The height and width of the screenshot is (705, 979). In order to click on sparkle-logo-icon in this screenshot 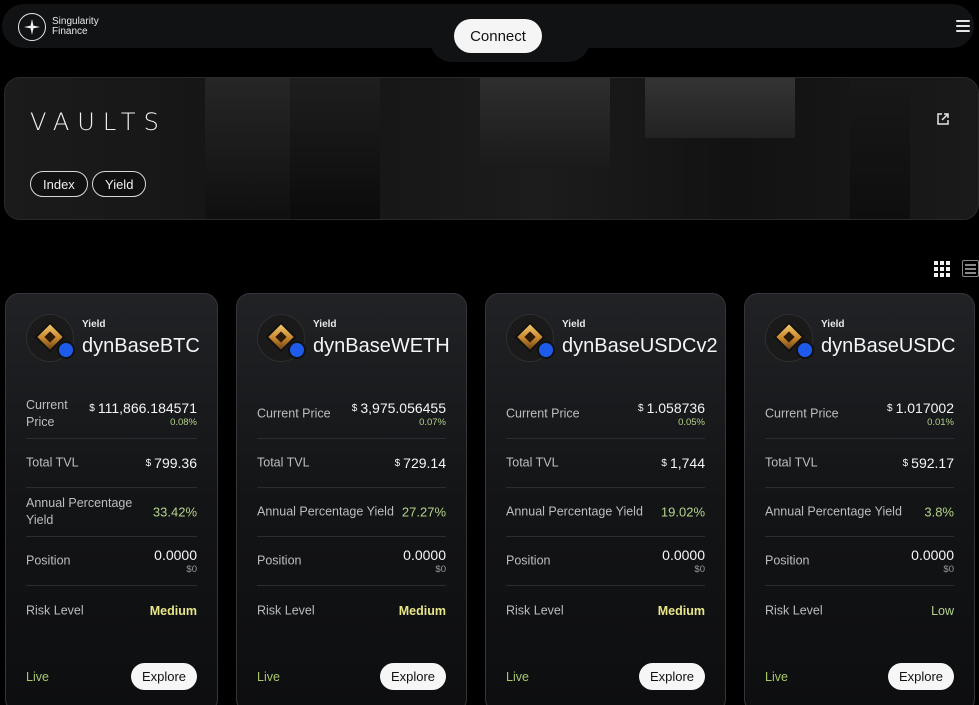, I will do `click(32, 27)`.